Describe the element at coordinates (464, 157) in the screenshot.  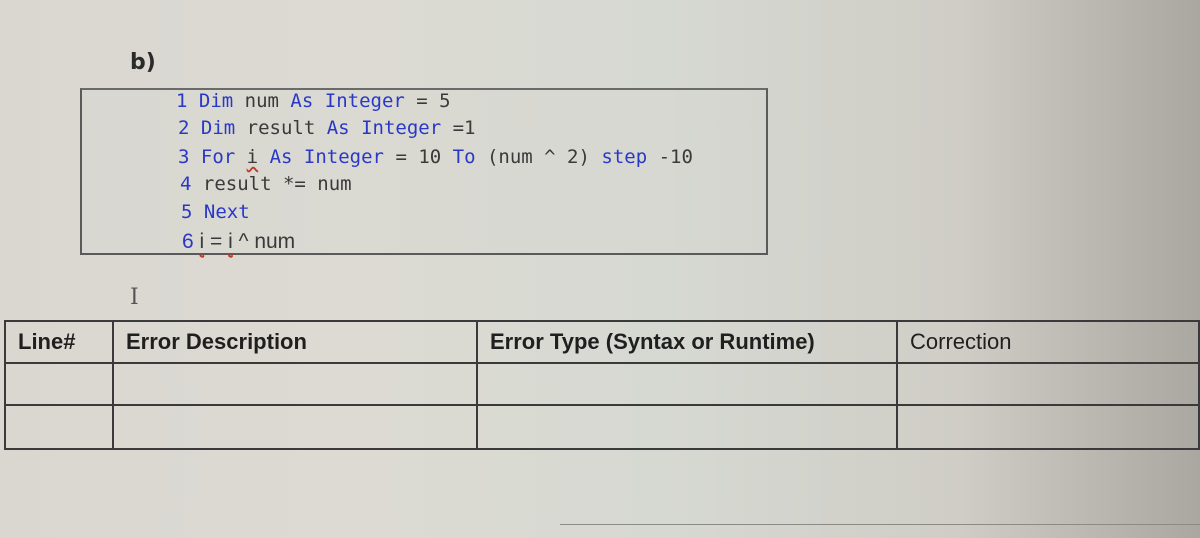
I see `keyword-token: To` at that location.